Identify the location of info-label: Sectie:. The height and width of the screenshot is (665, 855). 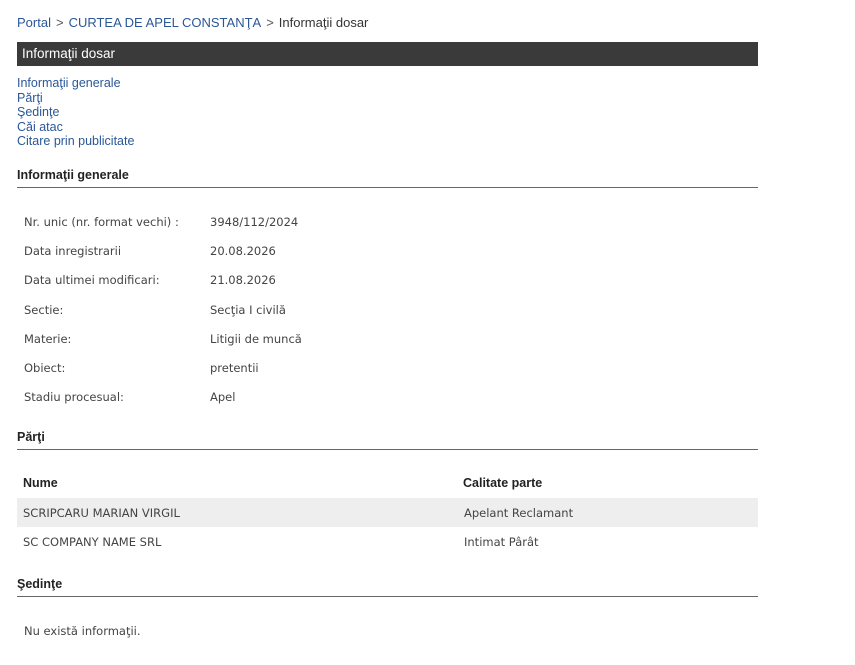
(44, 309).